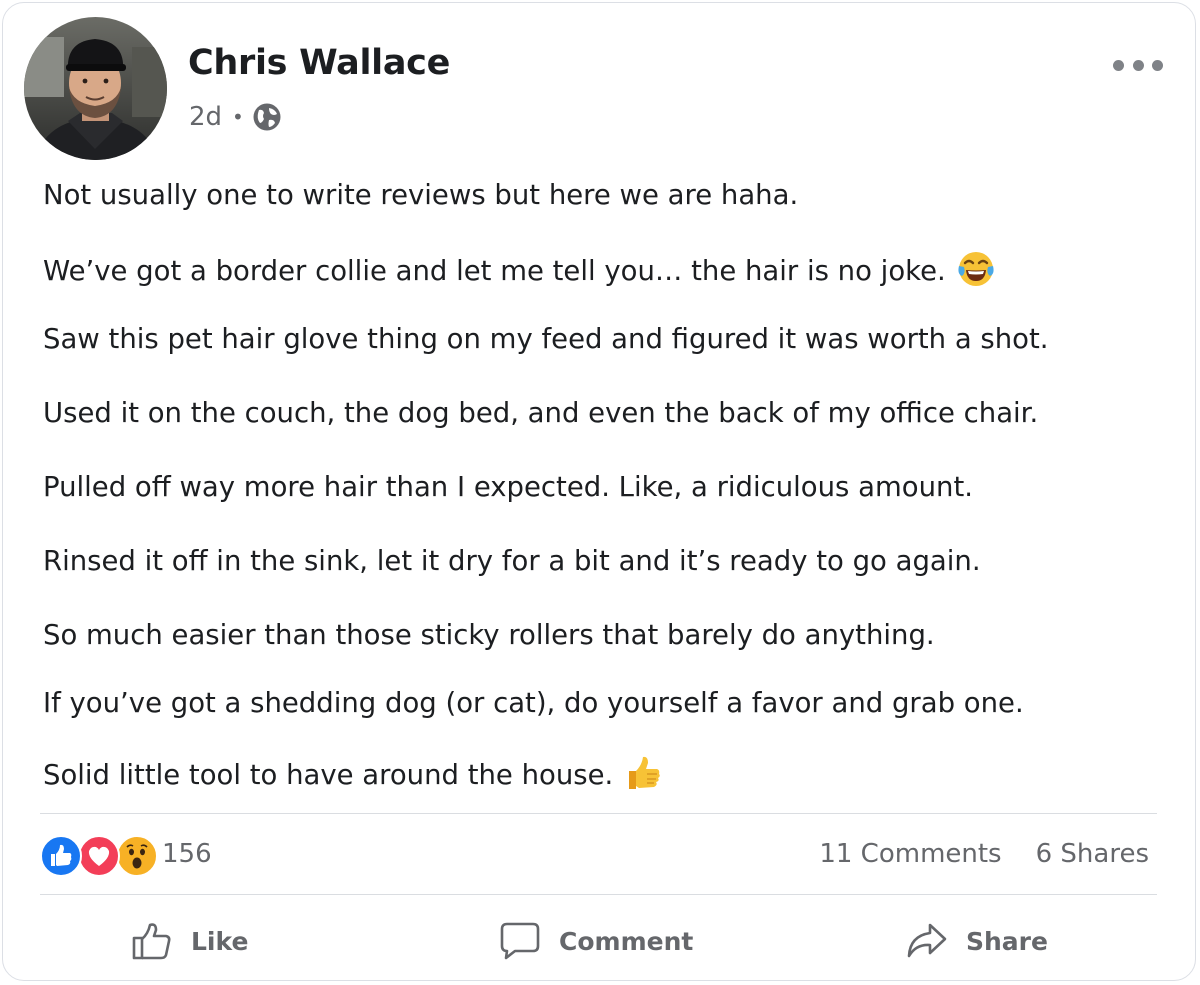 The height and width of the screenshot is (985, 1200). I want to click on like-button: Like, so click(189, 941).